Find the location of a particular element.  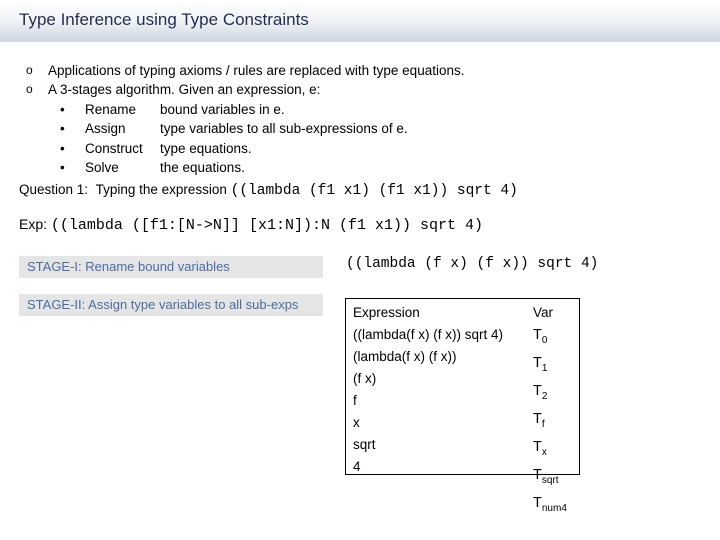

table-row-expression: x is located at coordinates (356, 422).